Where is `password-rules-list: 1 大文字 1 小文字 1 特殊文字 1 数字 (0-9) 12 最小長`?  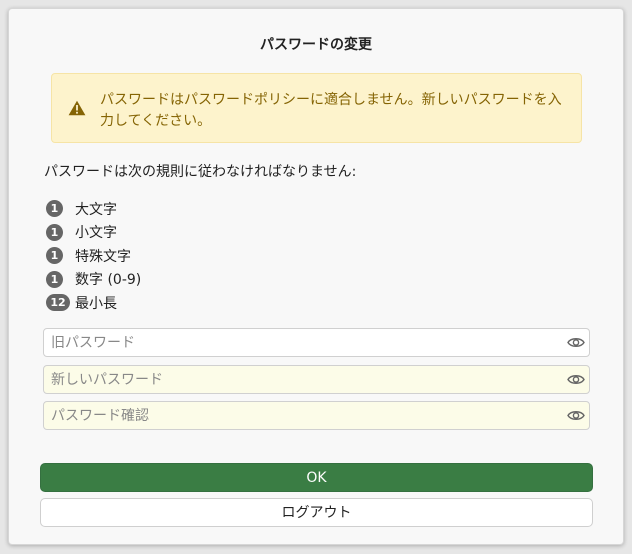 password-rules-list: 1 大文字 1 小文字 1 特殊文字 1 数字 (0-9) 12 最小長 is located at coordinates (93, 256).